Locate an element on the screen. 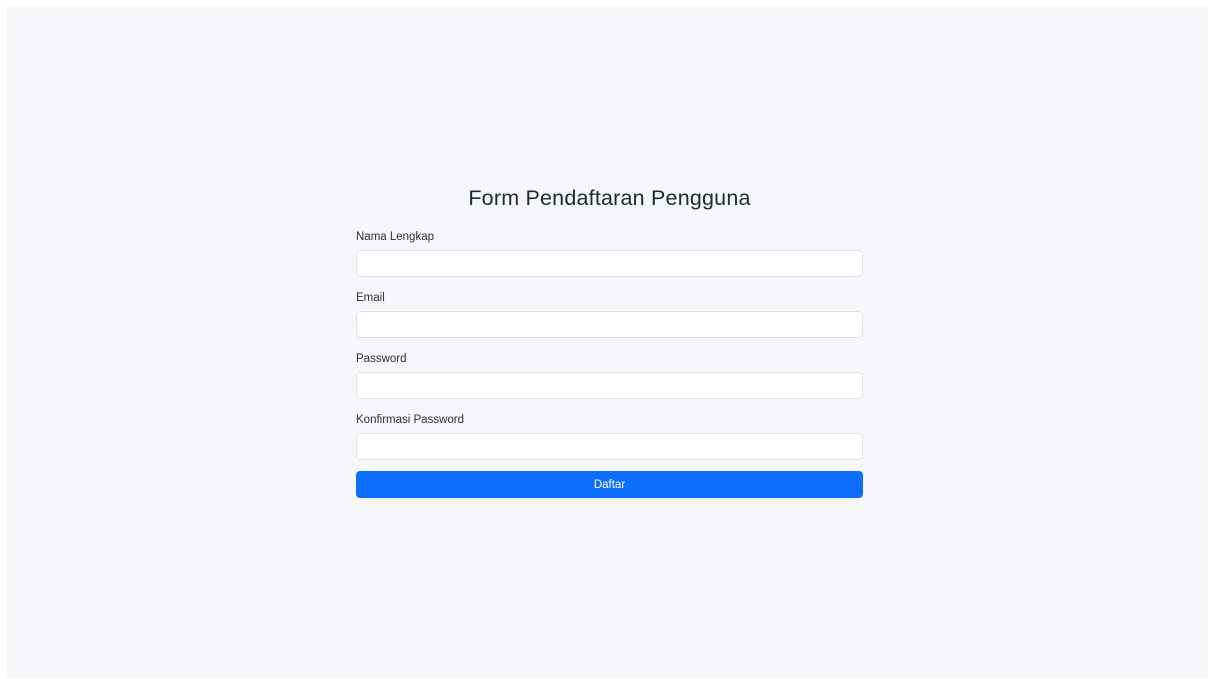 The width and height of the screenshot is (1209, 679). email-group: Email is located at coordinates (609, 314).